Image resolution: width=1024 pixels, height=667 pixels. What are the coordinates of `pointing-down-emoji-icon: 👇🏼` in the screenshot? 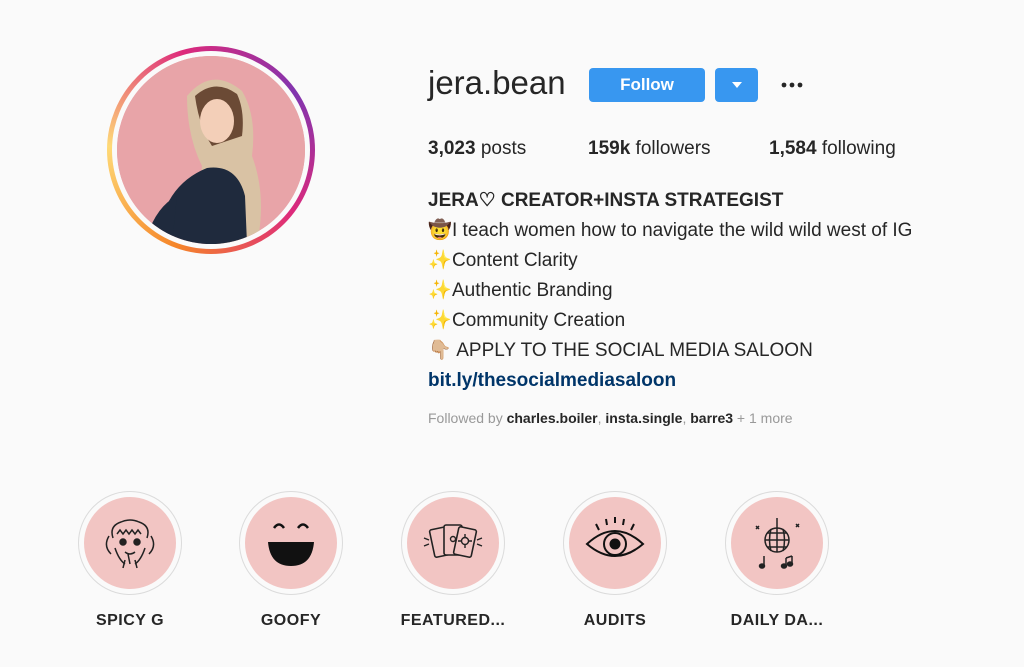 It's located at (440, 350).